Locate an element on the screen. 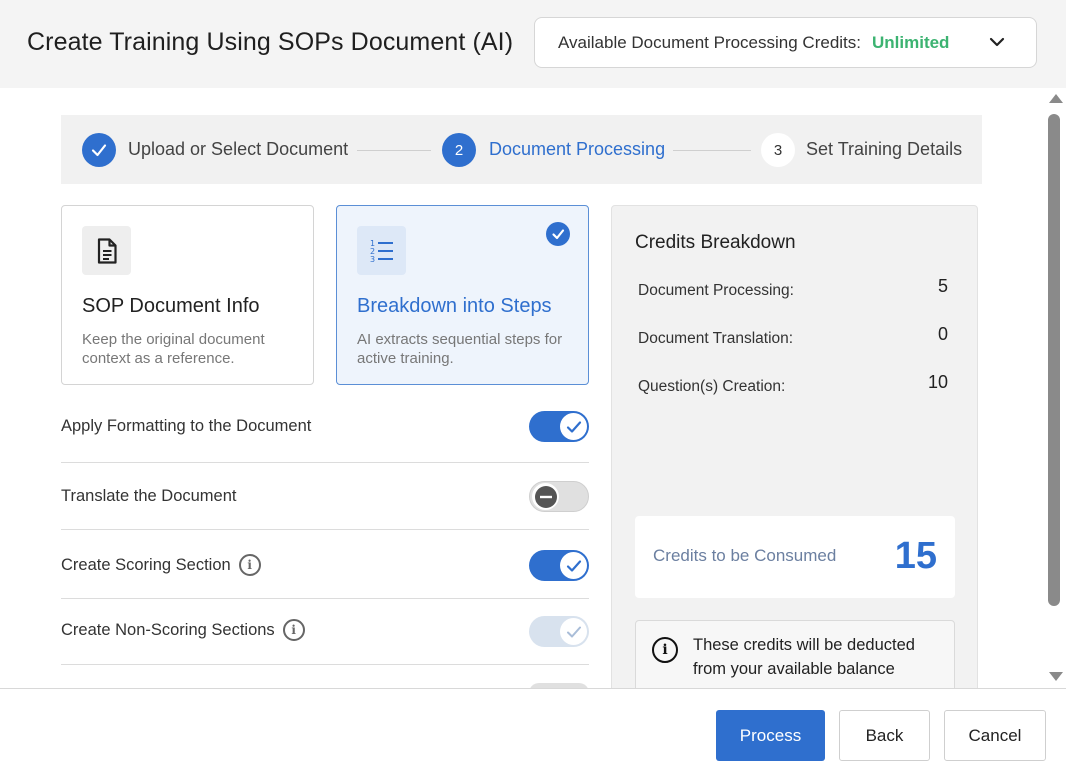 The height and width of the screenshot is (782, 1066). option-create-scoring-section: Create Scoring Section i is located at coordinates (325, 564).